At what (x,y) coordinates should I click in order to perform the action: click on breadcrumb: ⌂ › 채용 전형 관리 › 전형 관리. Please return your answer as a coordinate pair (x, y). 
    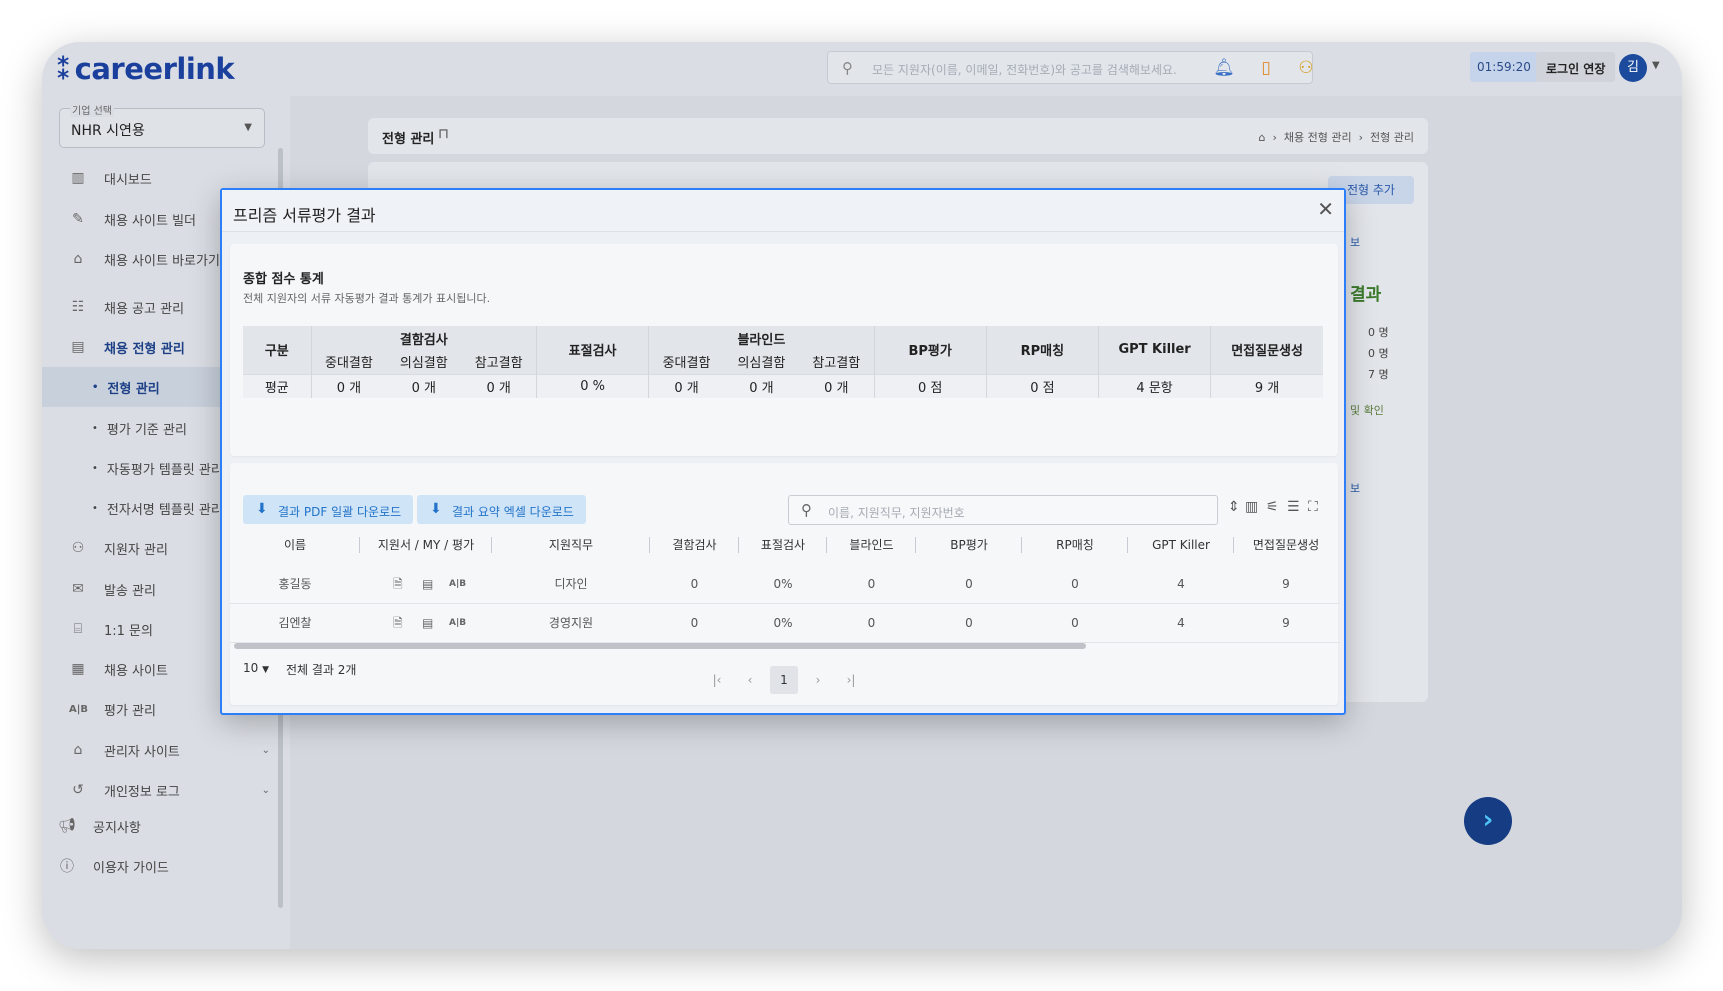
    Looking at the image, I should click on (1336, 137).